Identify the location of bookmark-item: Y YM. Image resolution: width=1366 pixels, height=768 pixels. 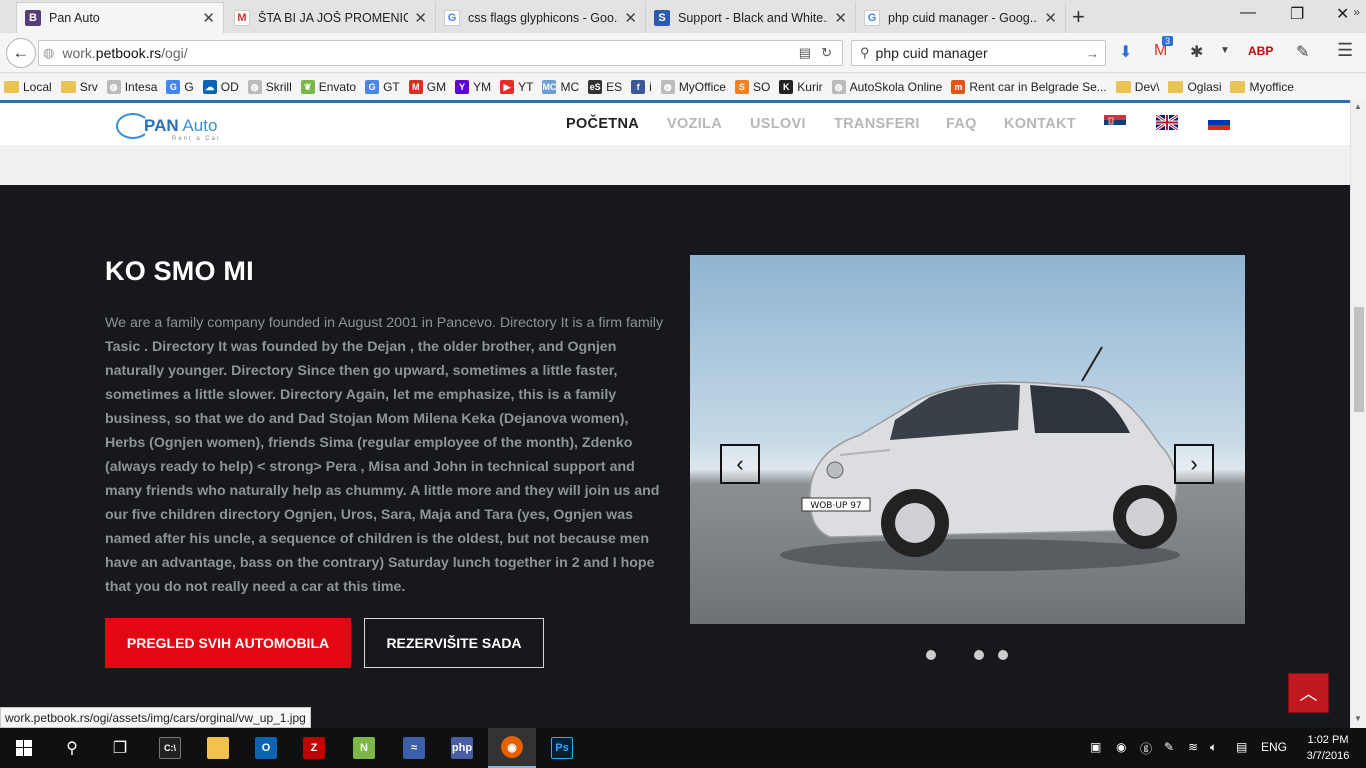
(473, 87).